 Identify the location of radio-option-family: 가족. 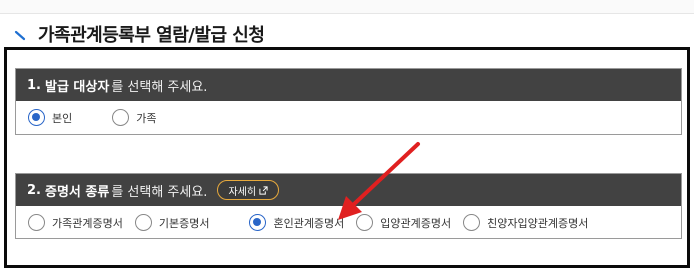
(134, 117).